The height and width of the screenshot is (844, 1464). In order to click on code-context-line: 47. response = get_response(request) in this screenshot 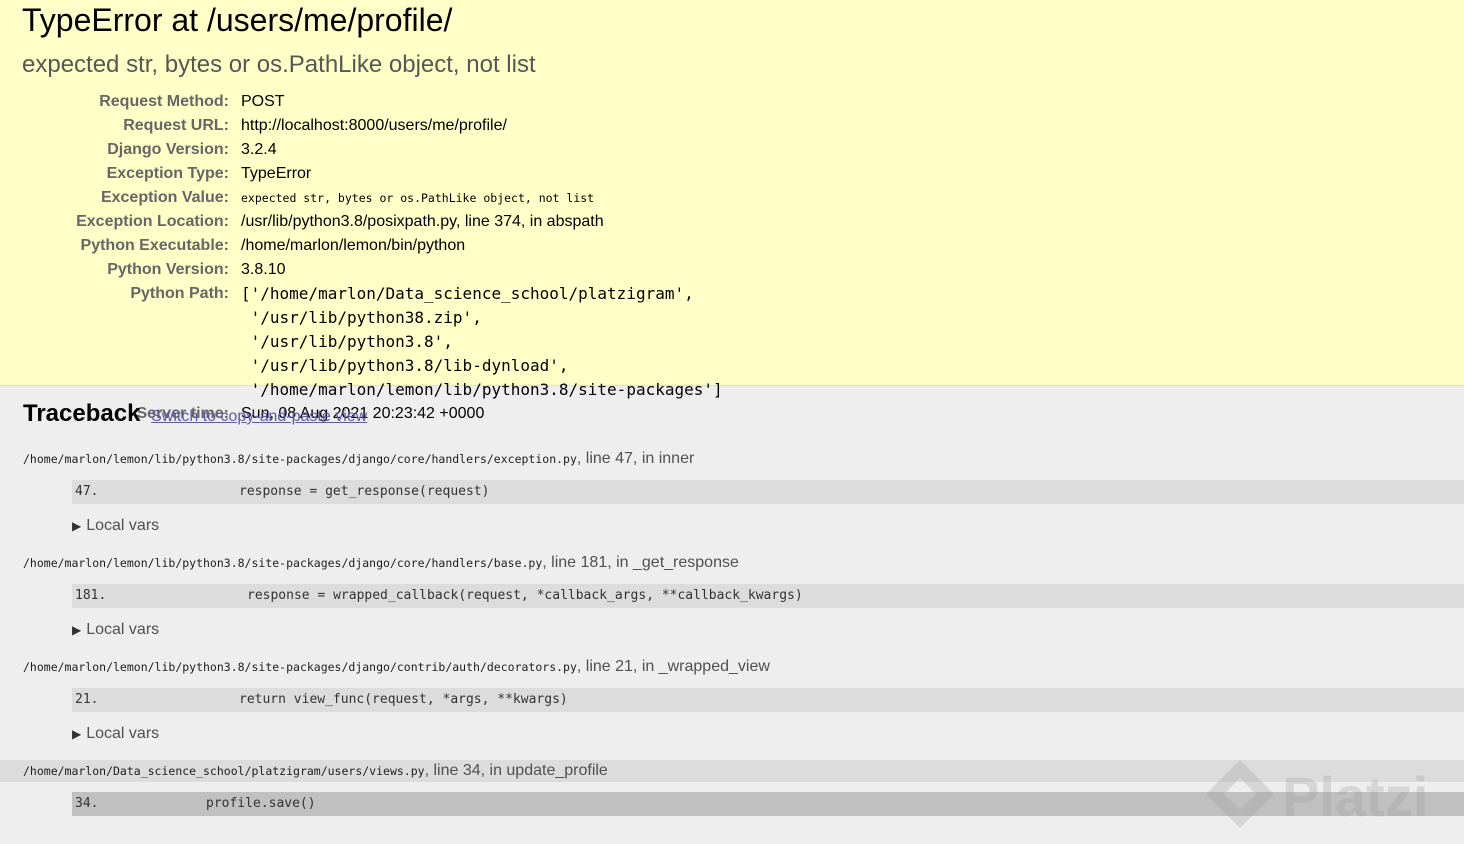, I will do `click(768, 492)`.